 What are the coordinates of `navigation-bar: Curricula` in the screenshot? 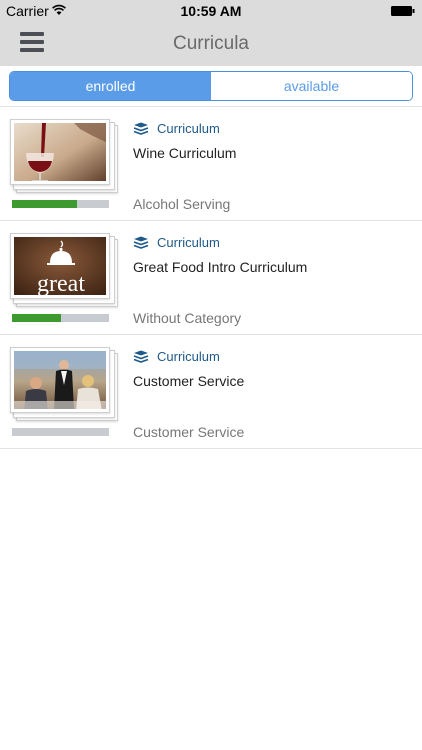 It's located at (211, 44).